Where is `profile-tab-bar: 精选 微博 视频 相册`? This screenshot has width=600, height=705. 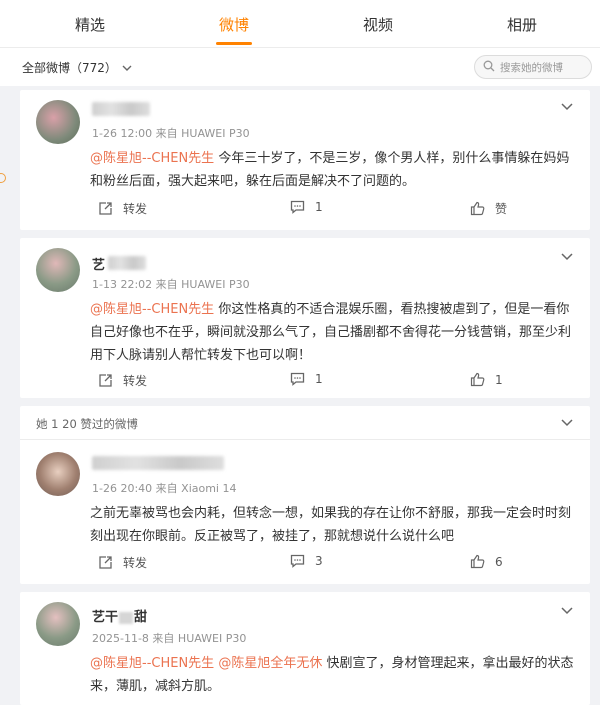
profile-tab-bar: 精选 微博 视频 相册 is located at coordinates (300, 24).